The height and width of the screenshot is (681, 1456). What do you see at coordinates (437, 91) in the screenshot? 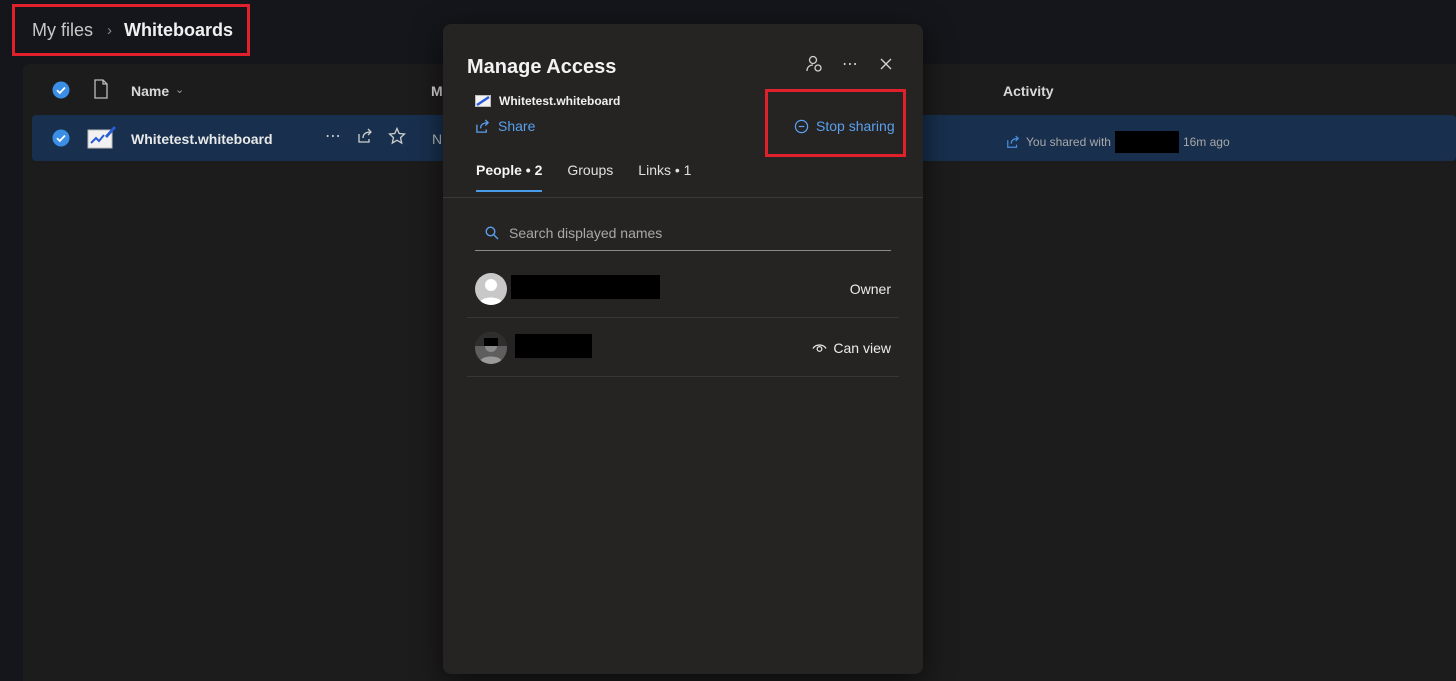
I see `column-header-modified: M` at bounding box center [437, 91].